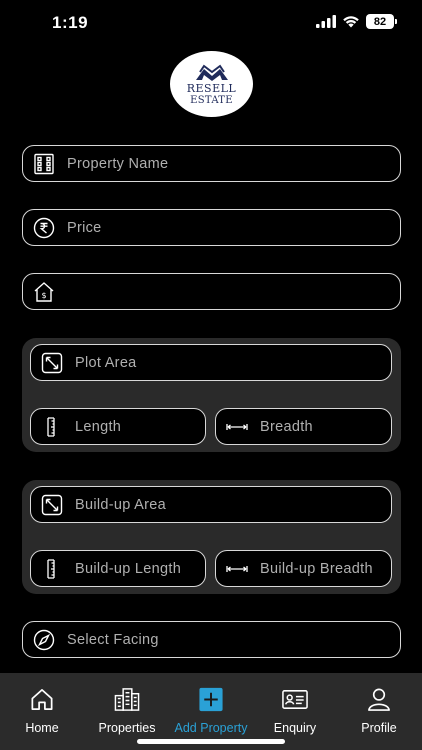 Image resolution: width=422 pixels, height=750 pixels. I want to click on nav-profile-label: Profile, so click(379, 728).